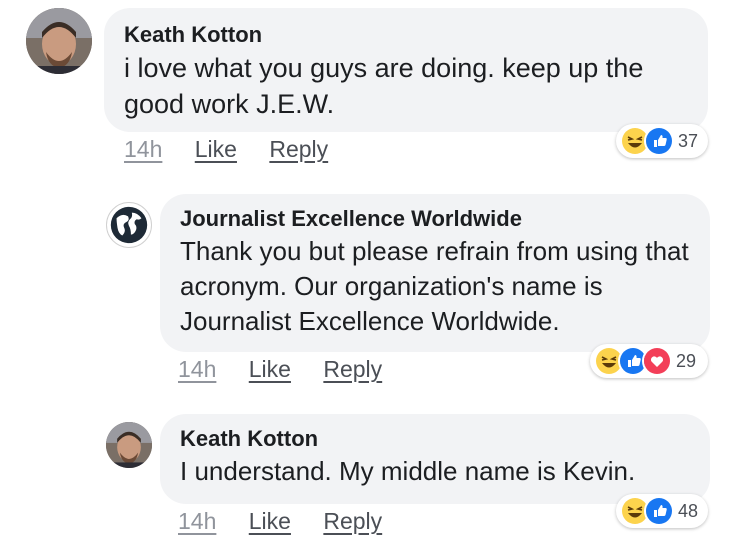  What do you see at coordinates (435, 219) in the screenshot?
I see `comment-author: Journalist Excellence Worldwide` at bounding box center [435, 219].